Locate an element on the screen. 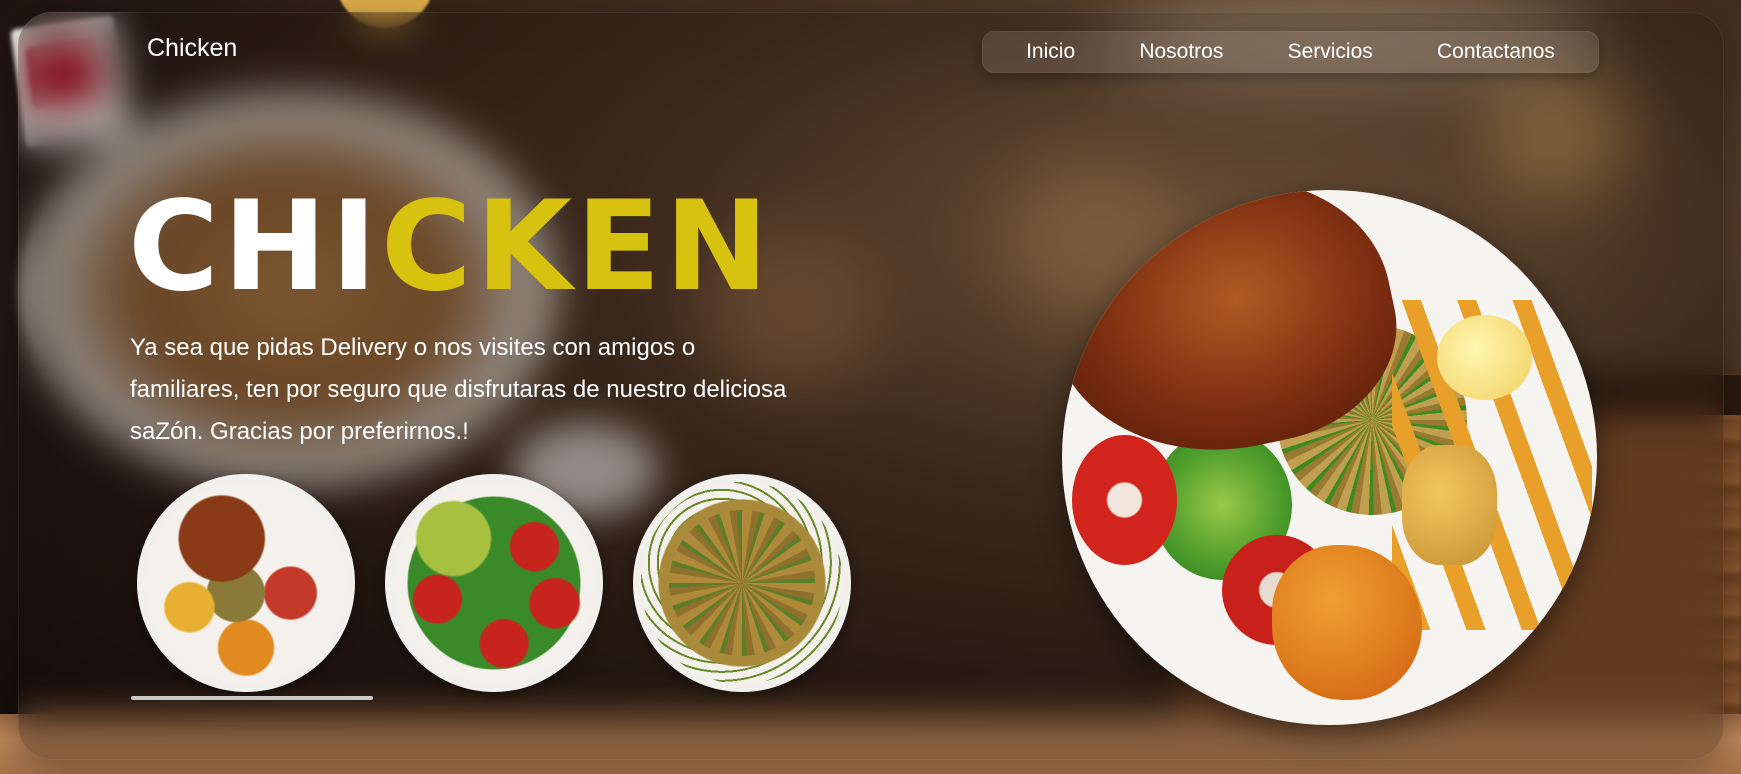  chicken-plate-image is located at coordinates (246, 583).